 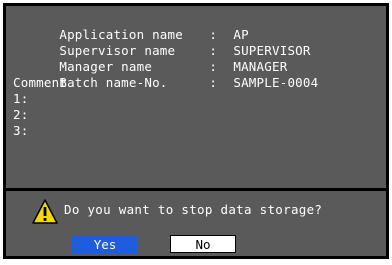 What do you see at coordinates (21, 130) in the screenshot?
I see `comment-line-3: 3:` at bounding box center [21, 130].